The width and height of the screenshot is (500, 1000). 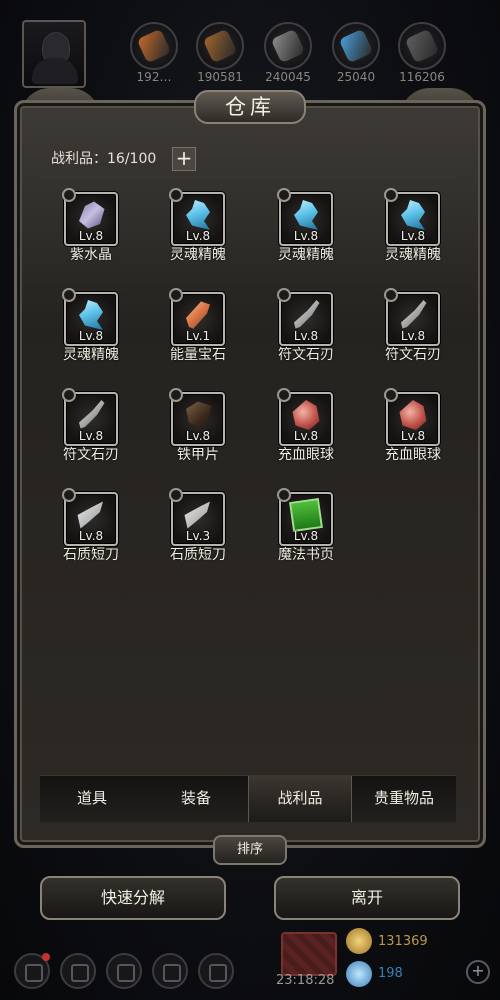 I want to click on blue-gem-icon, so click(x=356, y=46).